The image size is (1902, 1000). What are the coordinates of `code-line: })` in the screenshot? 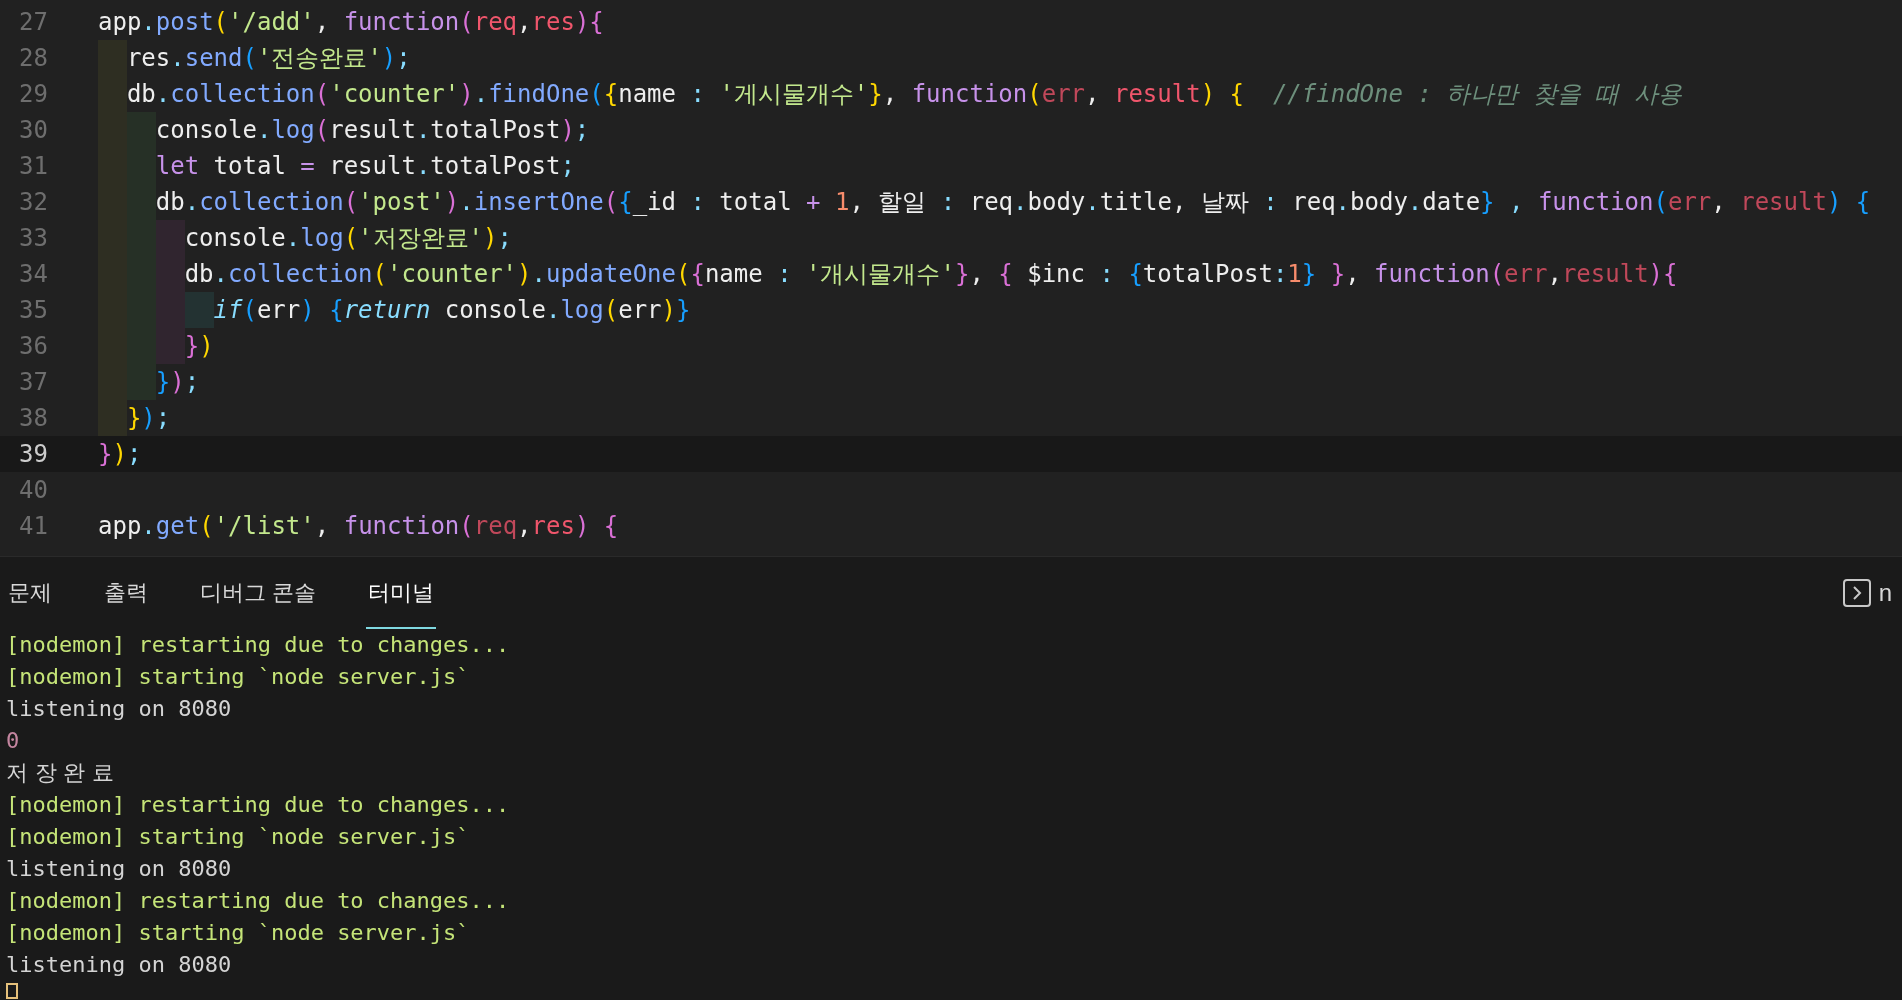 It's located at (156, 346).